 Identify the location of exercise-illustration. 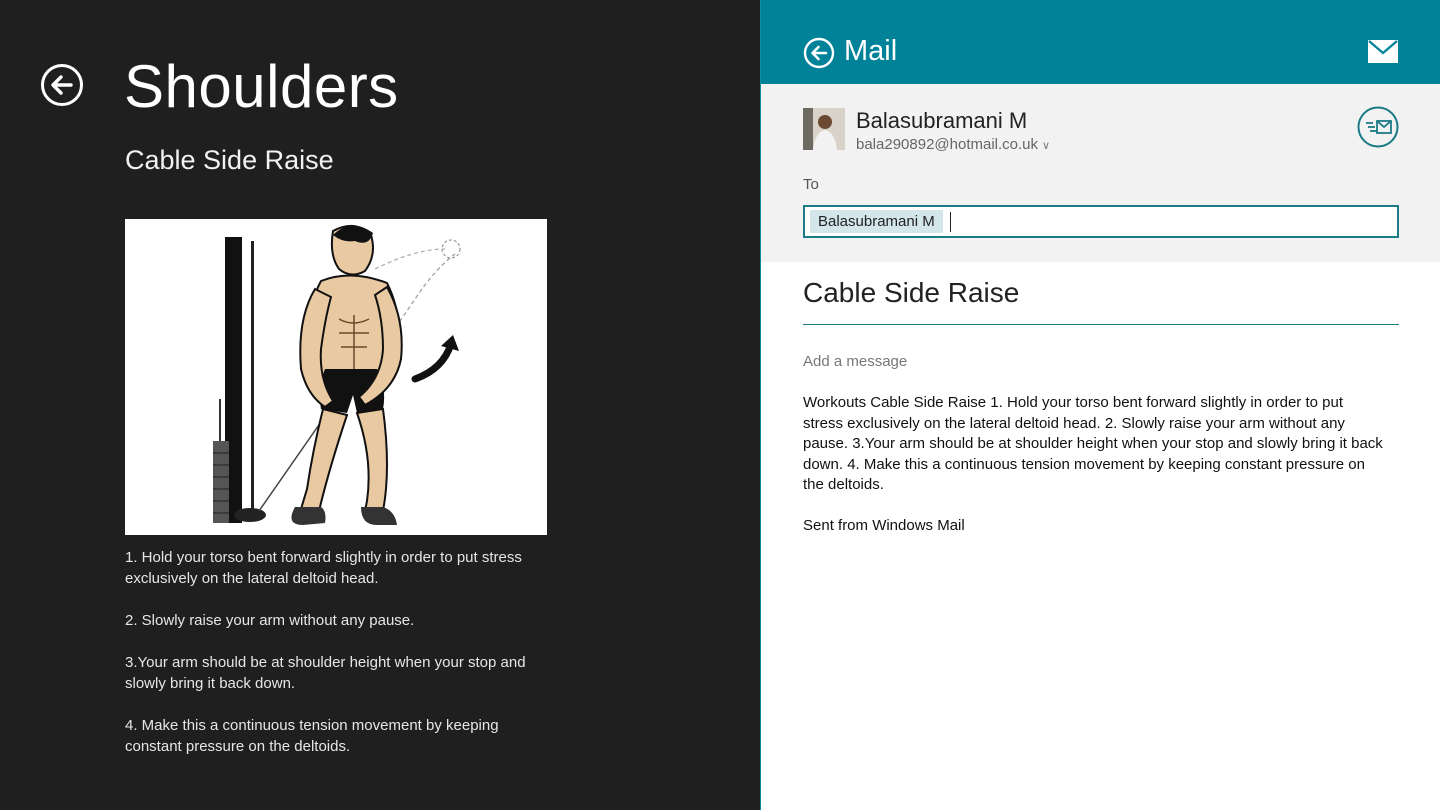
(336, 377).